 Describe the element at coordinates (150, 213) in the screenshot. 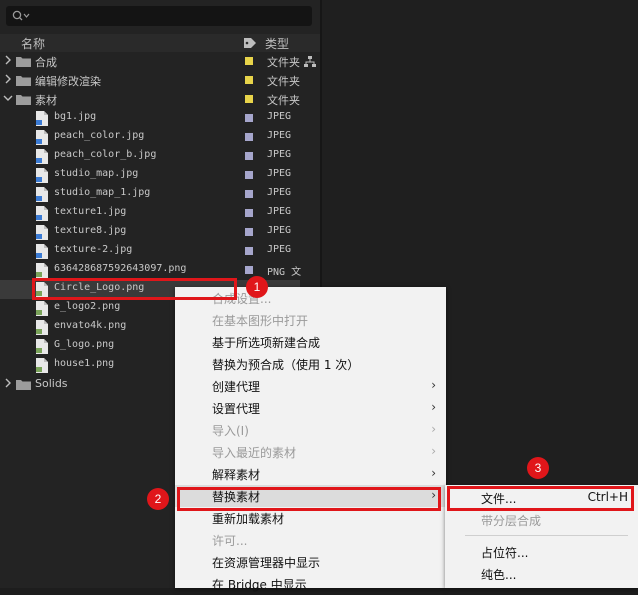

I see `file-row: texture1.jpg JPEG` at that location.